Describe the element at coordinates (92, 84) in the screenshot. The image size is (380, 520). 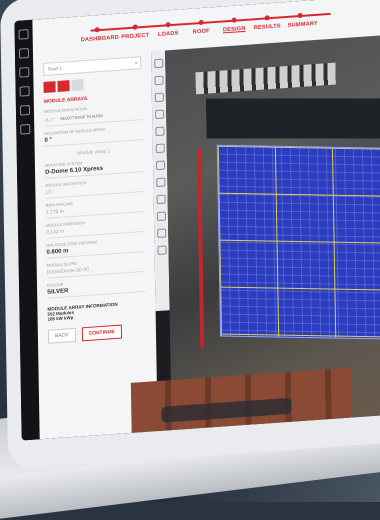
I see `view-mode-buttons` at that location.